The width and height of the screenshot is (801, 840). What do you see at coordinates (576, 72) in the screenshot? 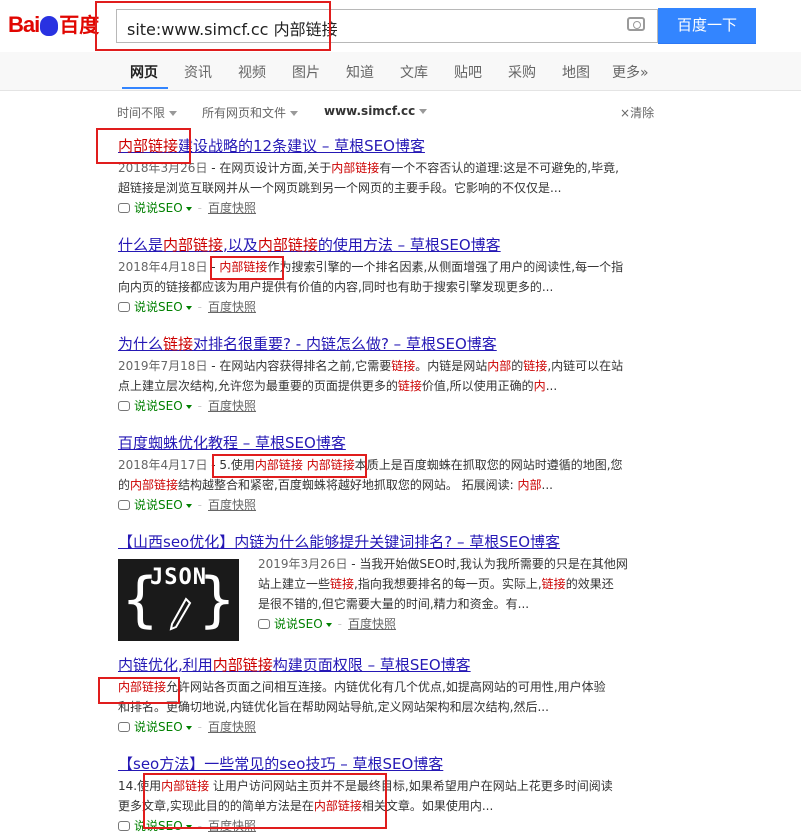
I see `tab-map: 地图` at bounding box center [576, 72].